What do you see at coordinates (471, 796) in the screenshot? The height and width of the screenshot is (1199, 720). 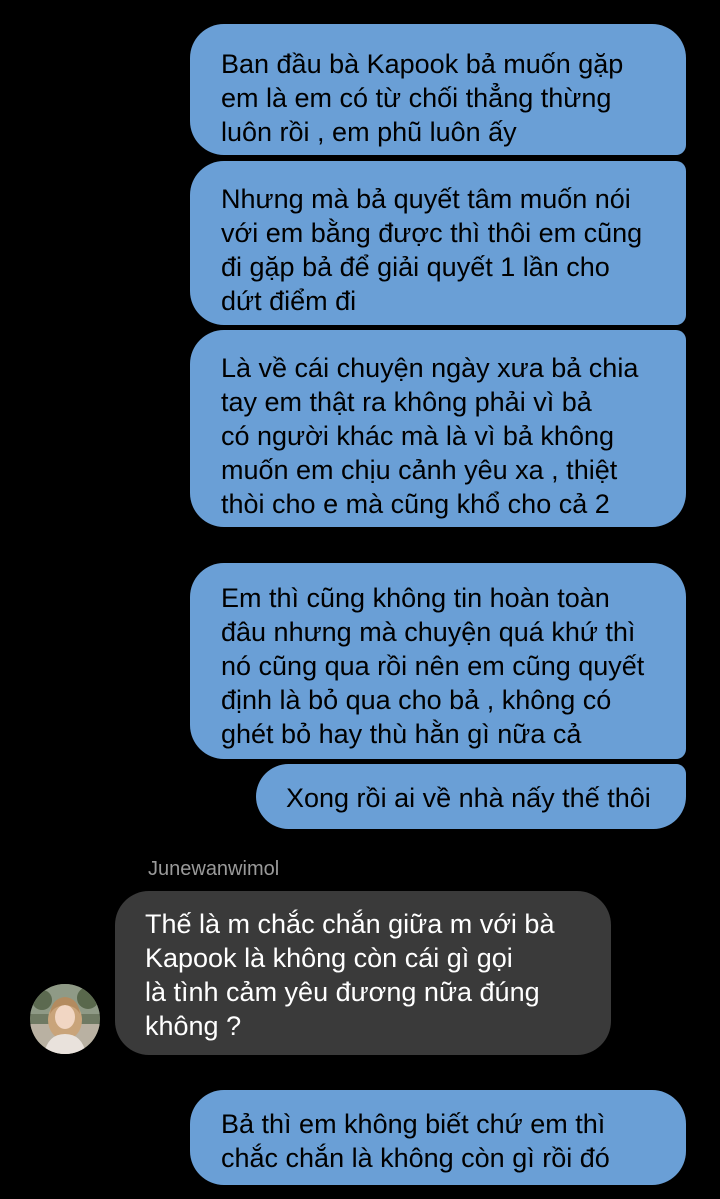 I see `outgoing-message-bubble: Xong rồi ai về nhà nấy thế thôi` at bounding box center [471, 796].